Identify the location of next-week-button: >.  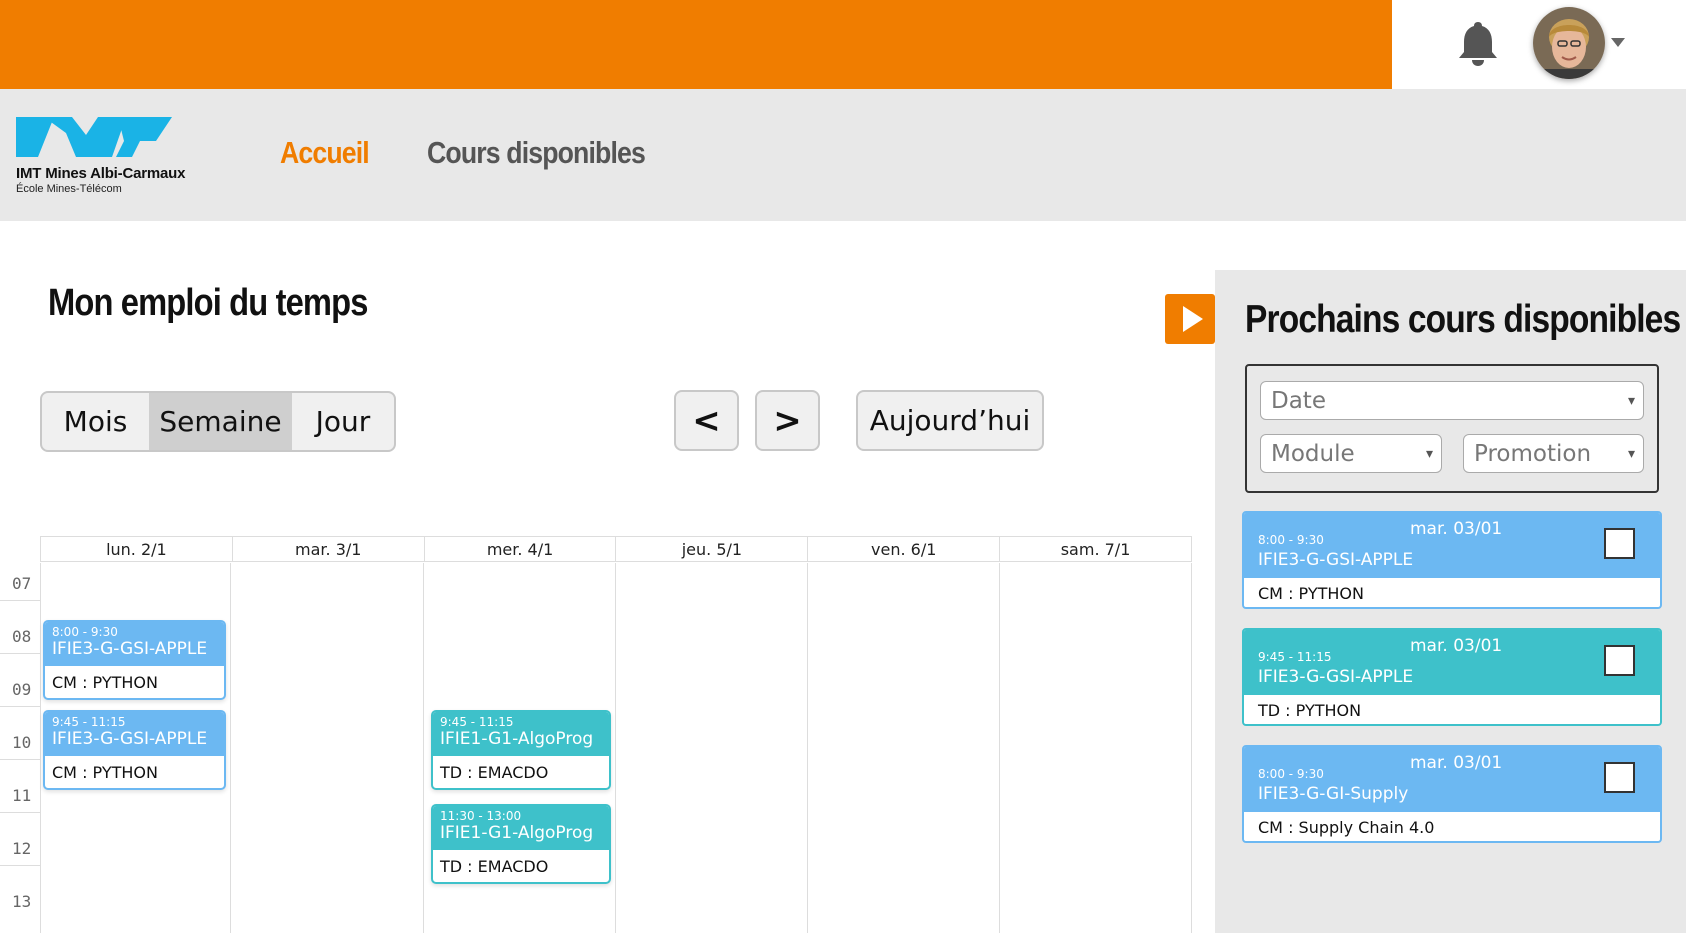
(787, 420).